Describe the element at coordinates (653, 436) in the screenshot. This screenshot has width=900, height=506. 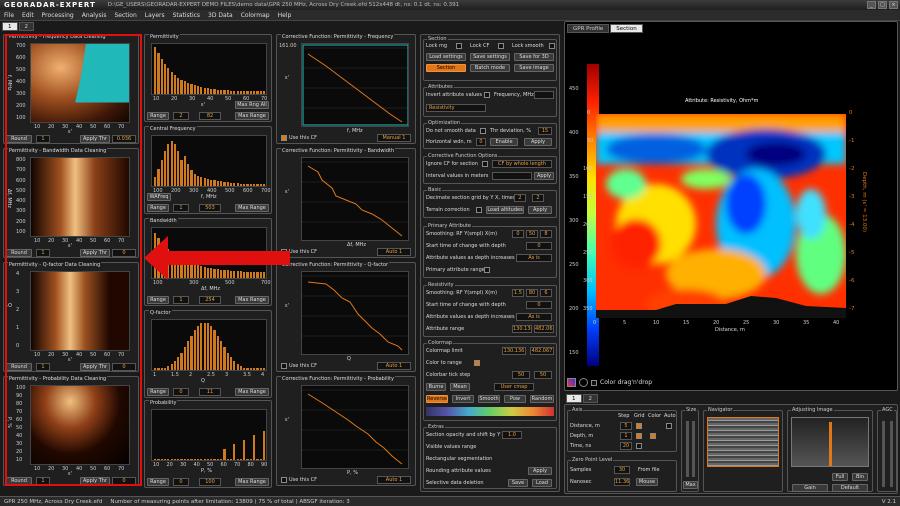
I see `depth-color-swatch` at that location.